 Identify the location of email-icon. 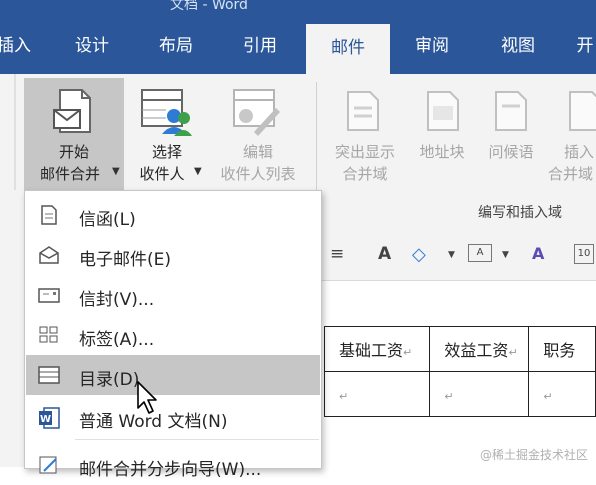
(49, 255).